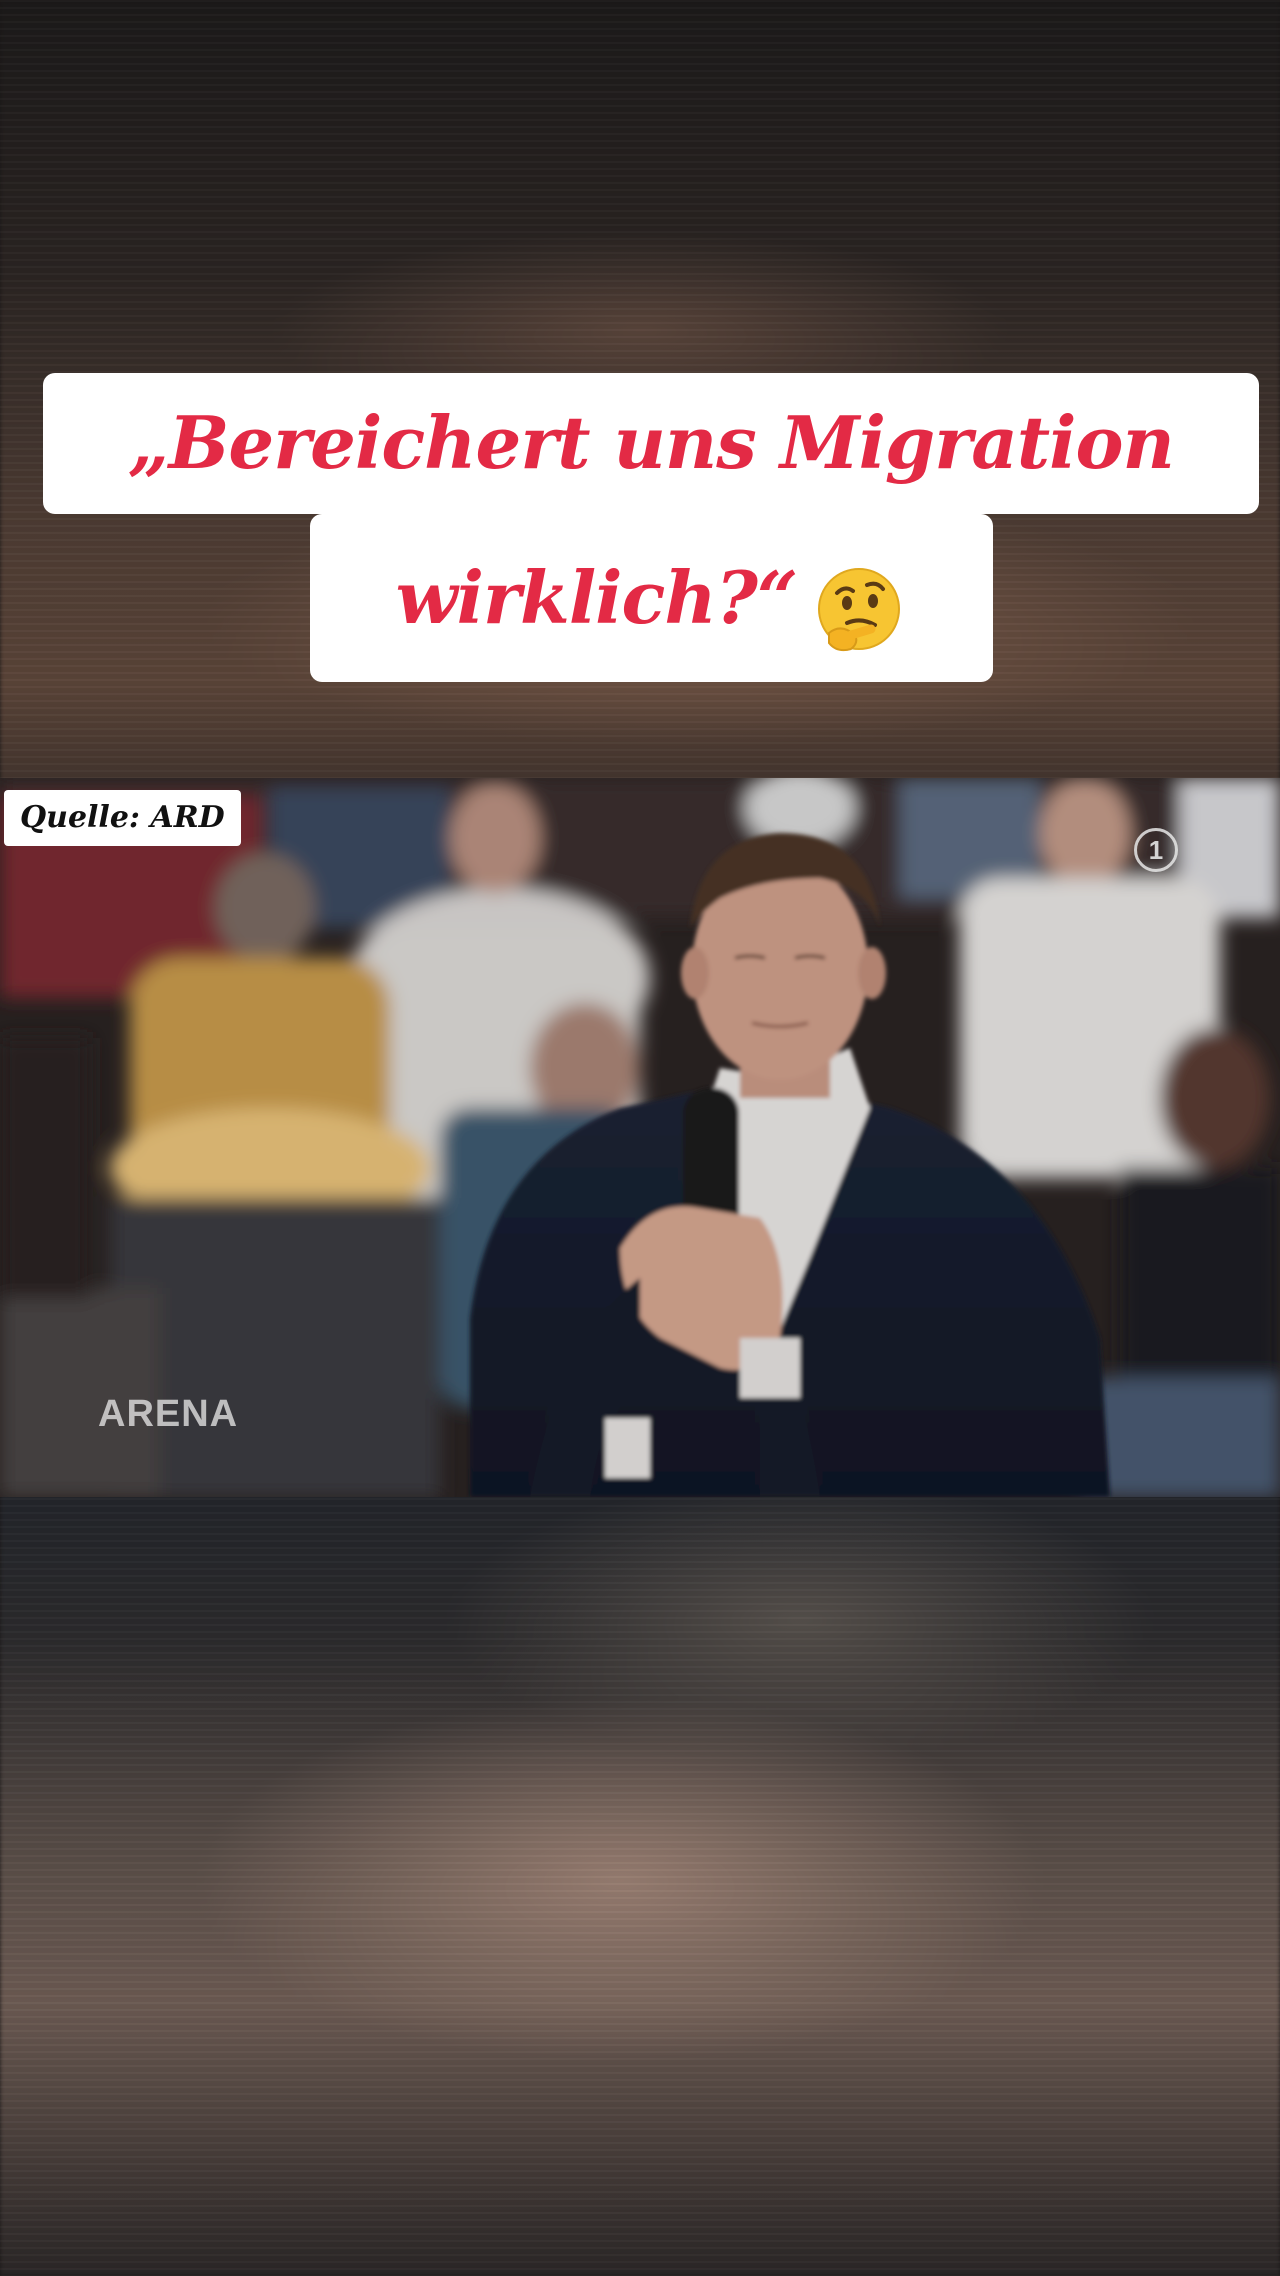 The height and width of the screenshot is (2276, 1280). Describe the element at coordinates (122, 818) in the screenshot. I see `source-label: Quelle: ARD` at that location.